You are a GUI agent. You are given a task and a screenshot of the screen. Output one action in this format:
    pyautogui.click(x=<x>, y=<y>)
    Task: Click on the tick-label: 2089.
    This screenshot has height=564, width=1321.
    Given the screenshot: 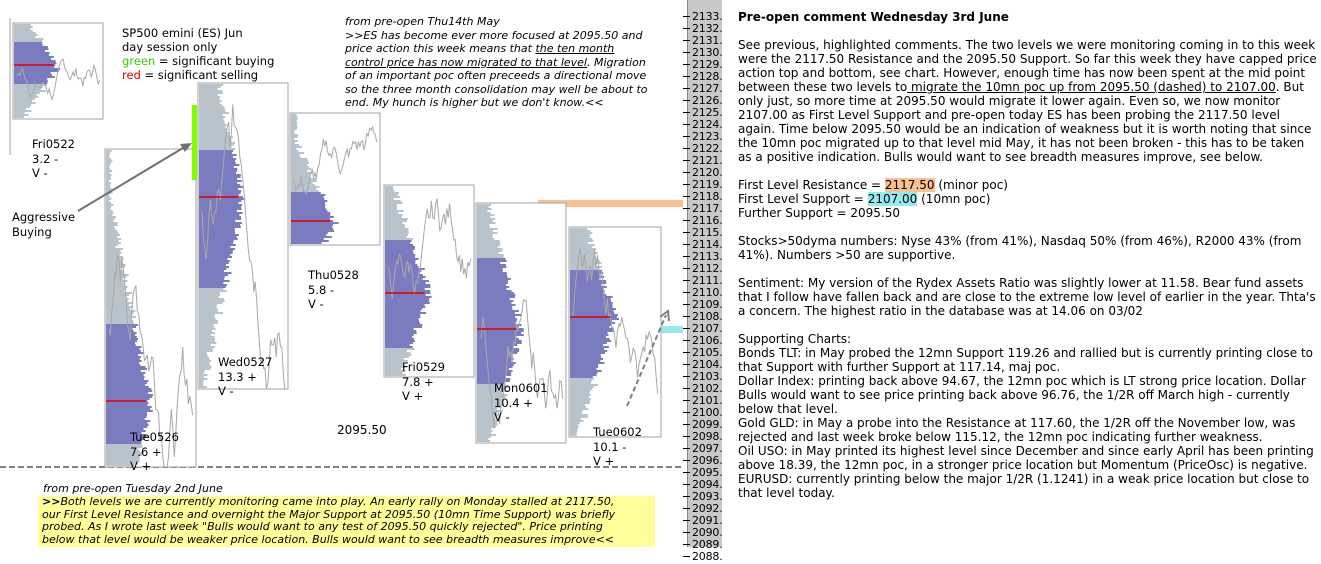 What is the action you would take?
    pyautogui.click(x=707, y=544)
    